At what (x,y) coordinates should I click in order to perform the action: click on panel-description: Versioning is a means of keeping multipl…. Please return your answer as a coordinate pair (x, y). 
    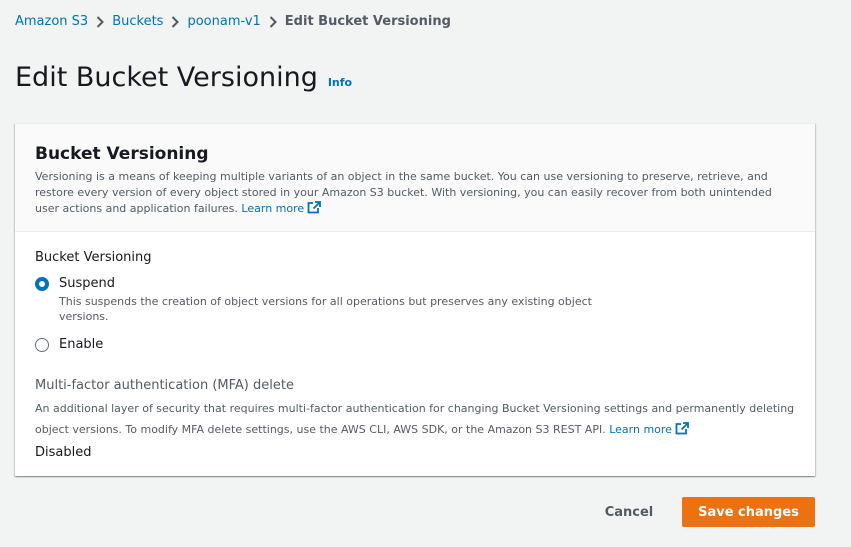
    Looking at the image, I should click on (415, 193).